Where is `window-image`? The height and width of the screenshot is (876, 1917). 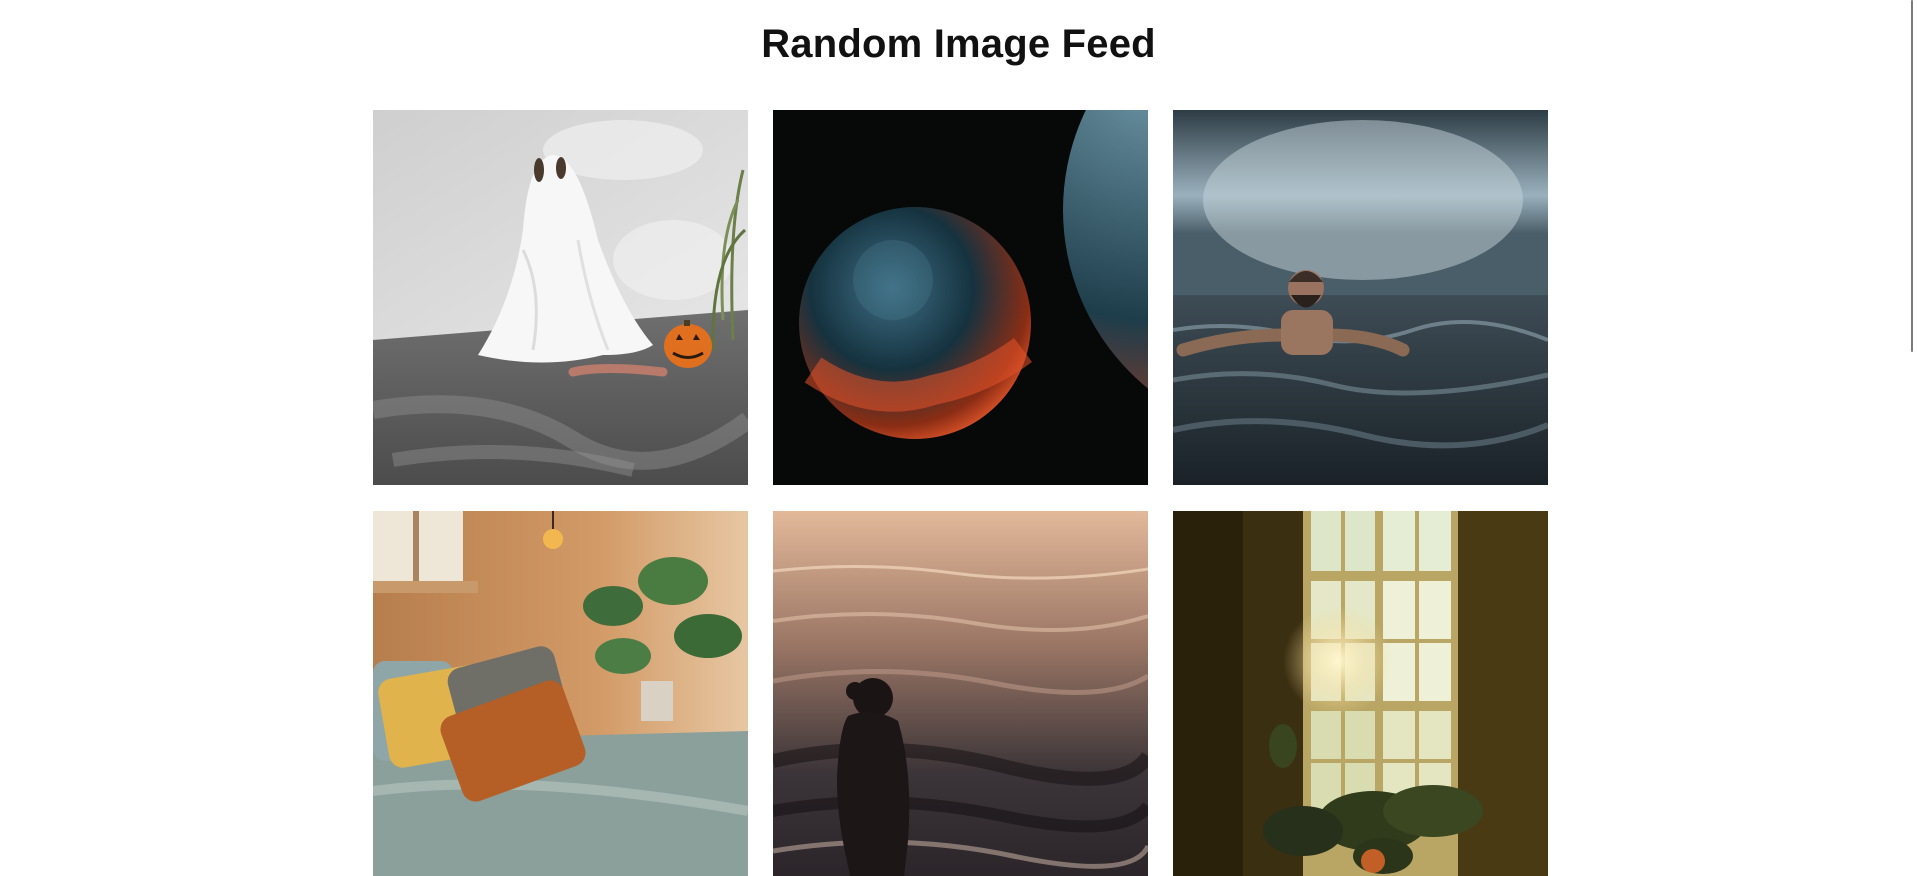
window-image is located at coordinates (1360, 693).